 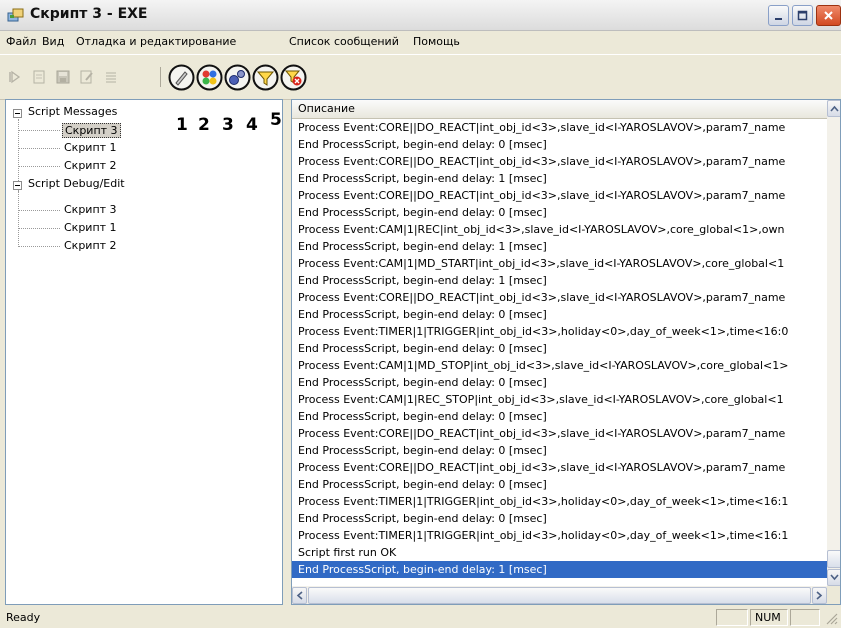 I want to click on toolbar, so click(x=420, y=77).